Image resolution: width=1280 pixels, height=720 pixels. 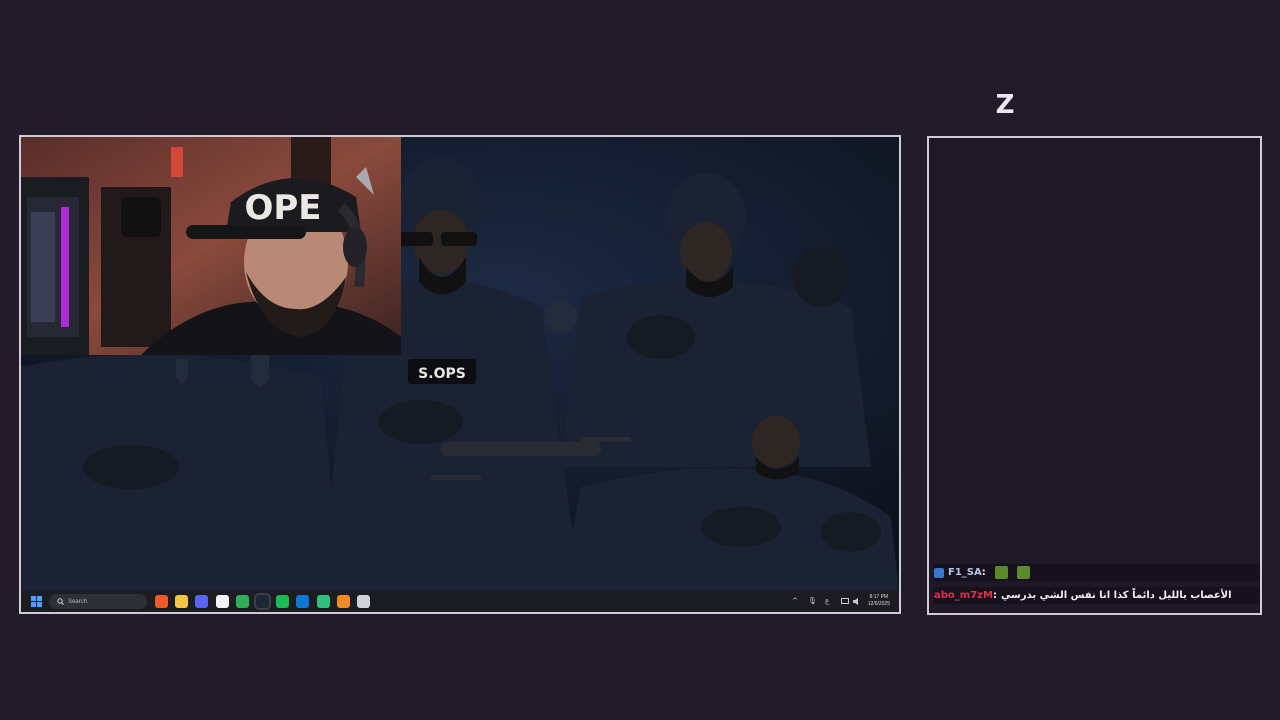 I want to click on tray-volume-icon, so click(x=857, y=601).